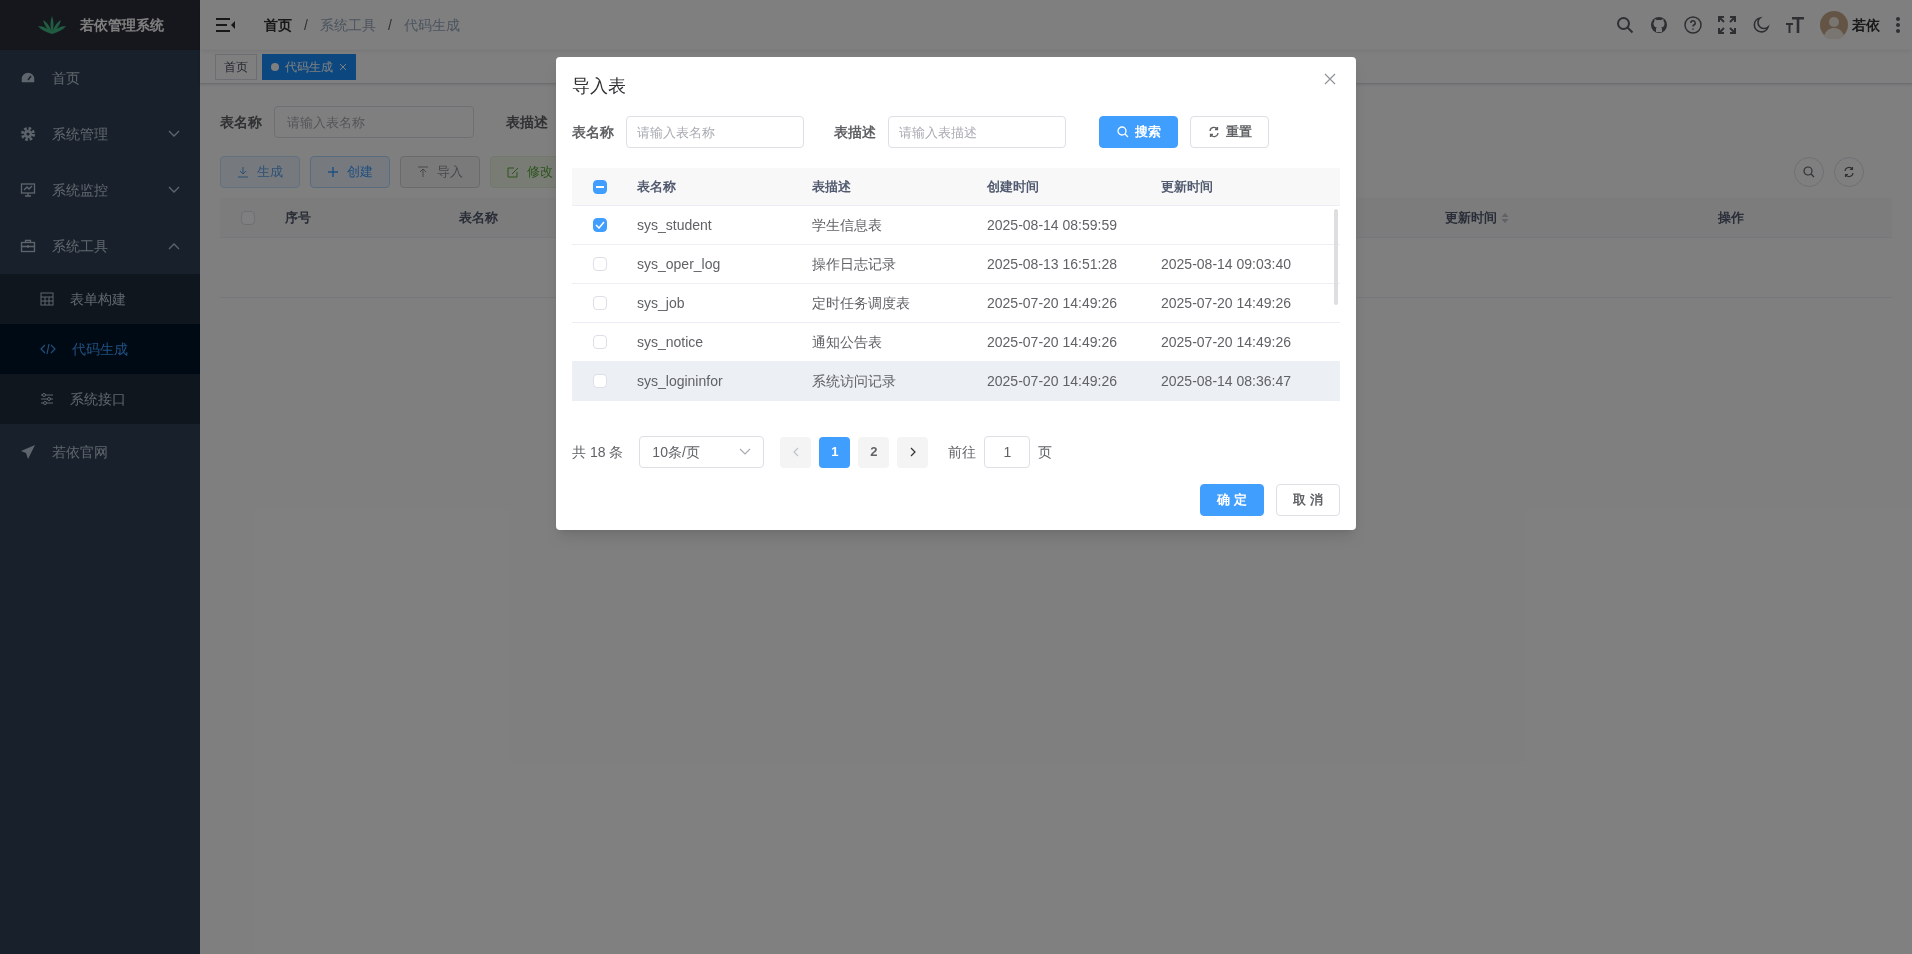 The image size is (1912, 954). Describe the element at coordinates (1229, 132) in the screenshot. I see `dialog-button: 重置` at that location.